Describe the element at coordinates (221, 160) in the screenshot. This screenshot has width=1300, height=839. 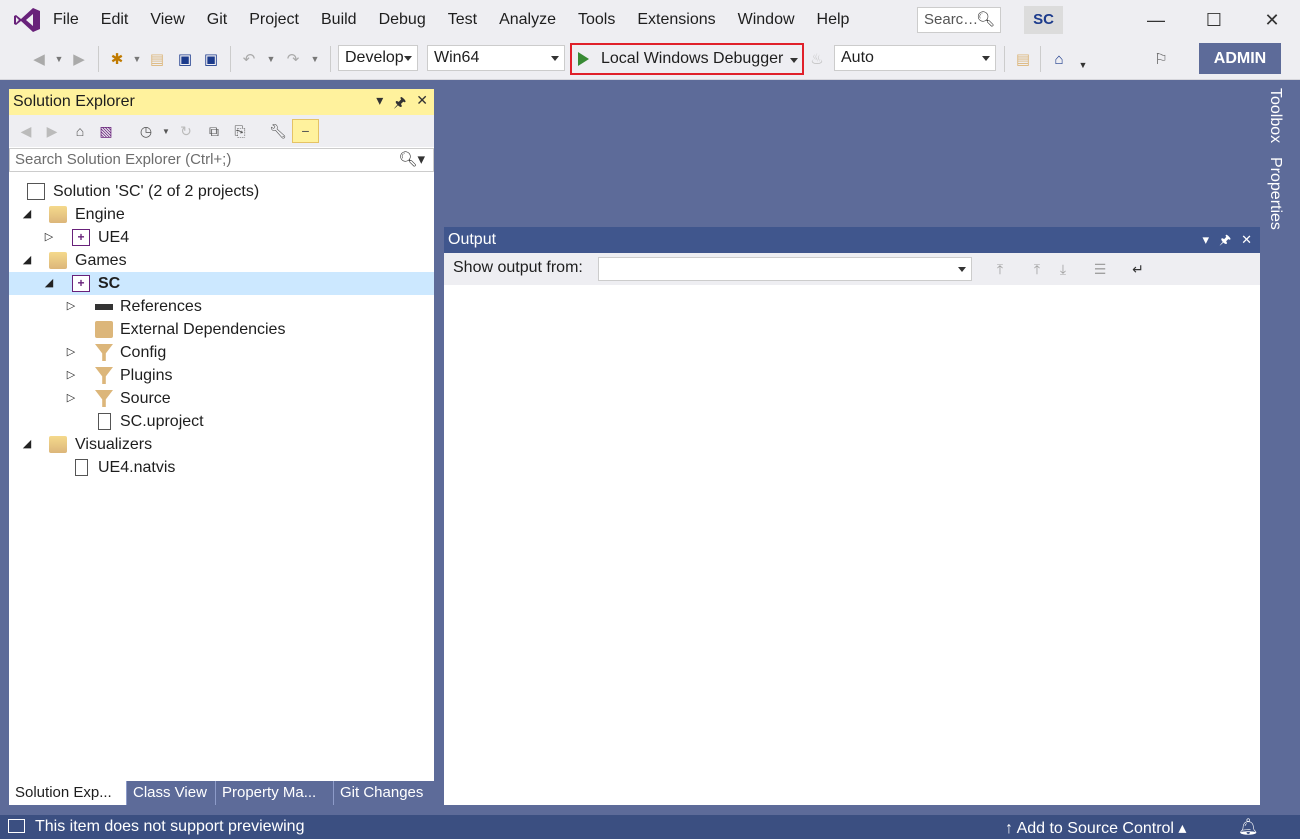
I see `solution-search-input: Search Solution Explorer (Ctrl+;) 🔍︎▾` at that location.